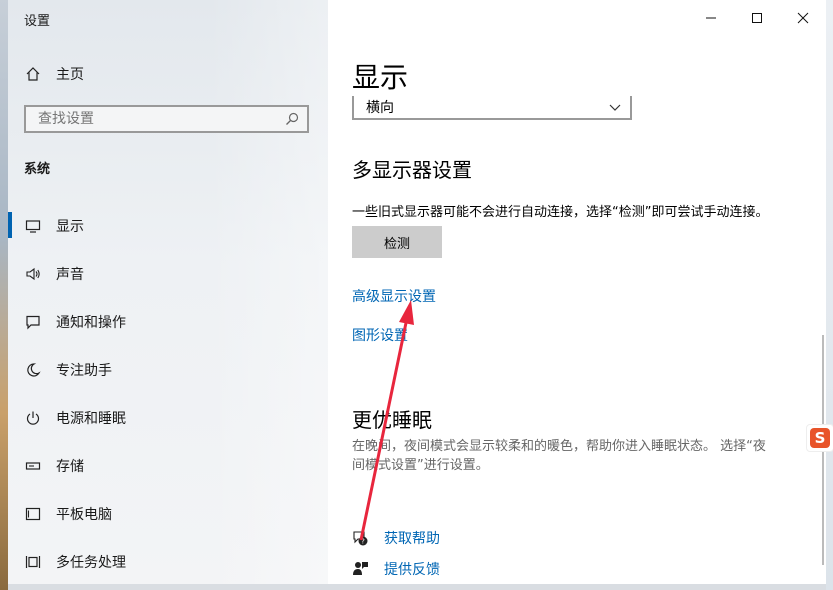  I want to click on multi-display-heading: 多显示器设置, so click(412, 170).